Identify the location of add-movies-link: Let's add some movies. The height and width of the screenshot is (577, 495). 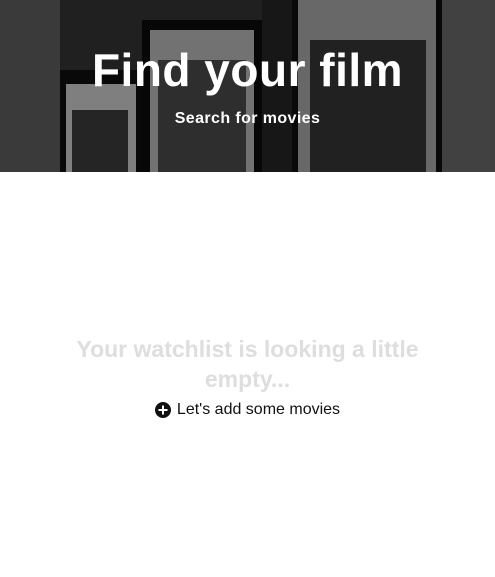
(247, 410).